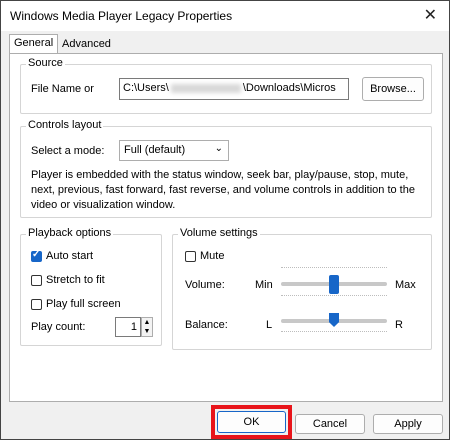 The image size is (450, 440). I want to click on title-bar: Windows Media Player Legacy Properties ✕, so click(225, 16).